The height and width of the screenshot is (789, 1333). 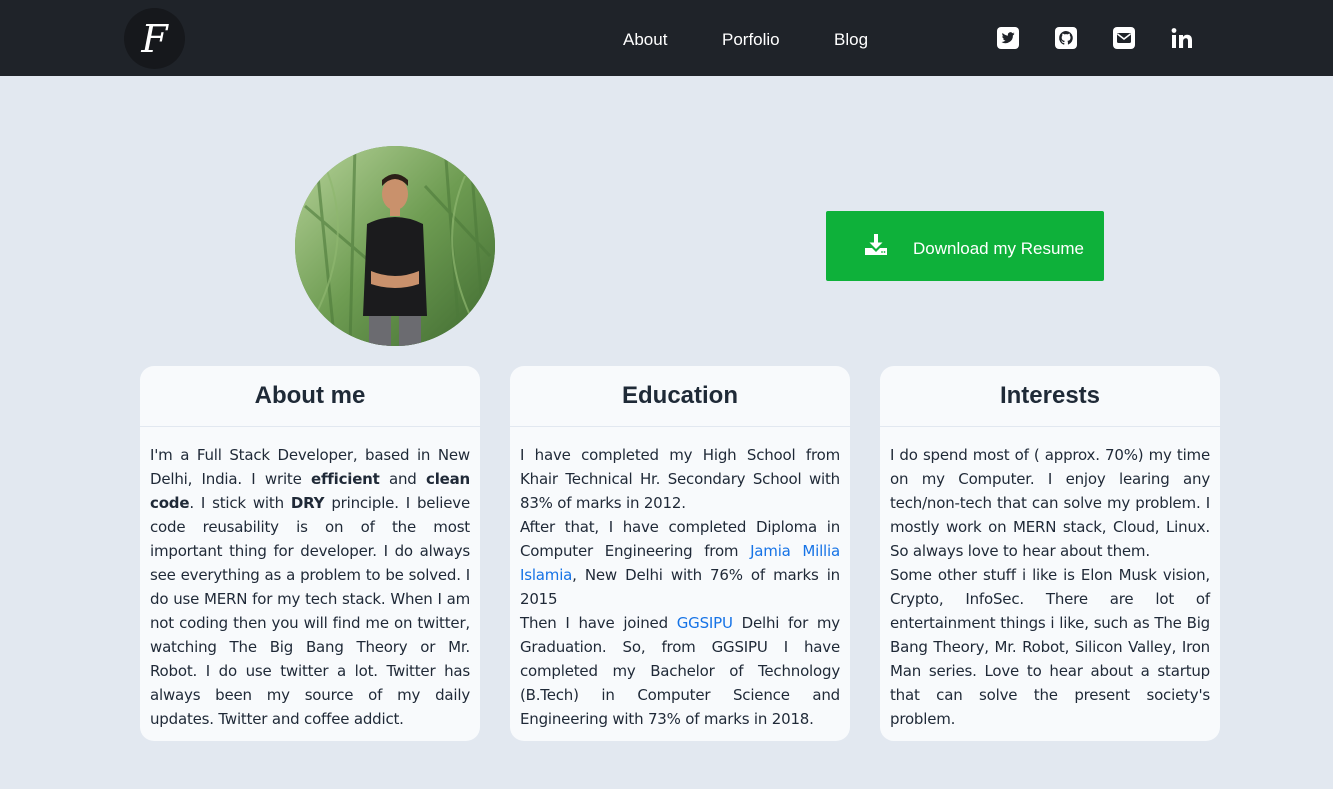 I want to click on logo: F, so click(x=154, y=38).